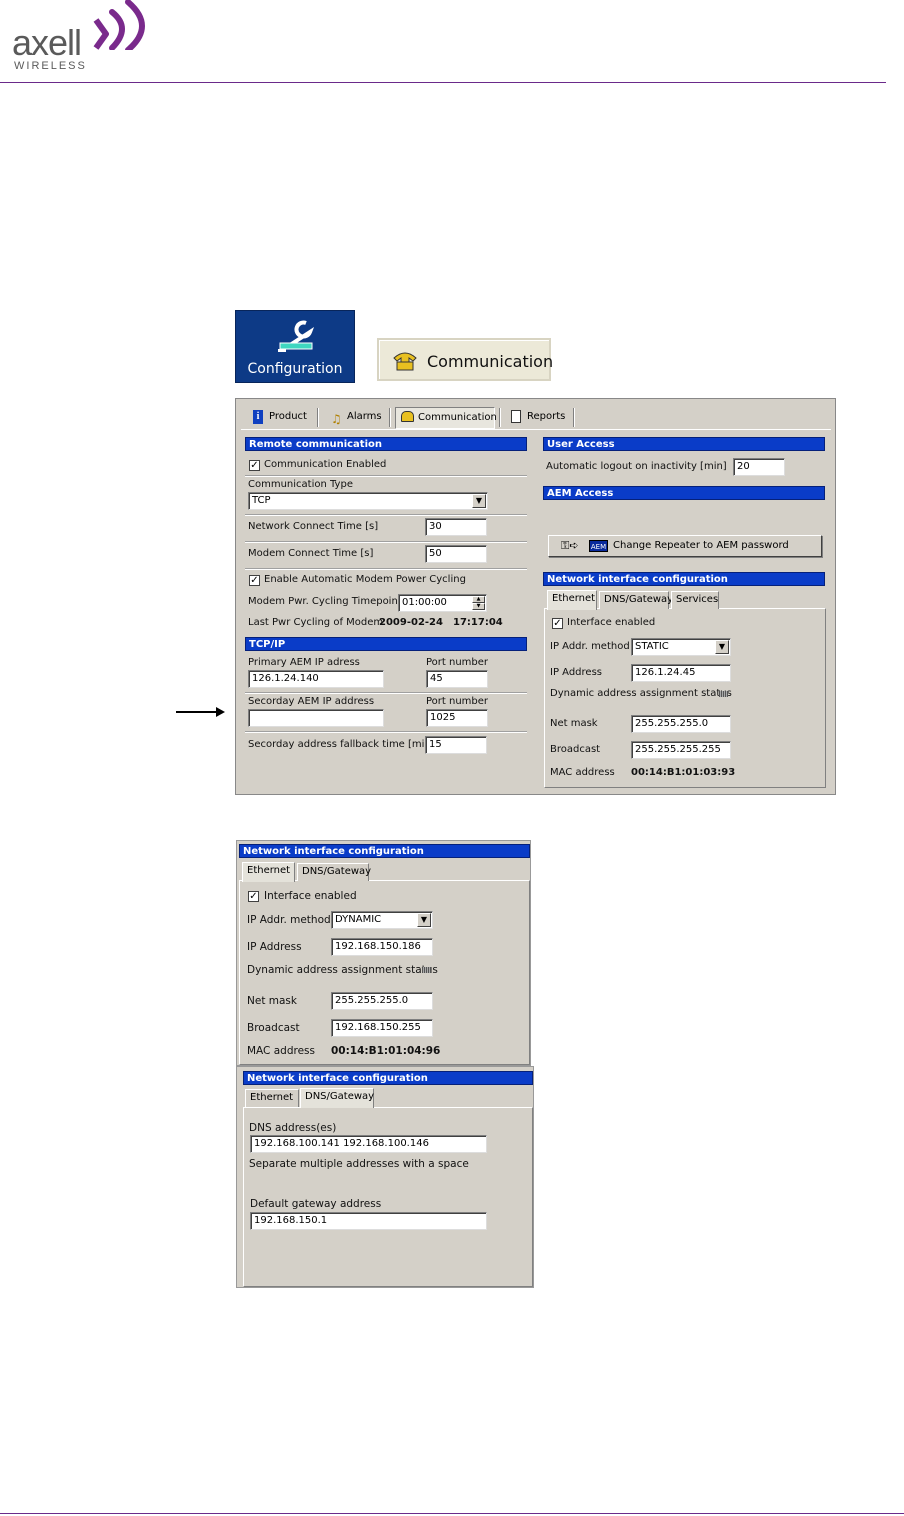  Describe the element at coordinates (220, 712) in the screenshot. I see `arrow-head-icon` at that location.